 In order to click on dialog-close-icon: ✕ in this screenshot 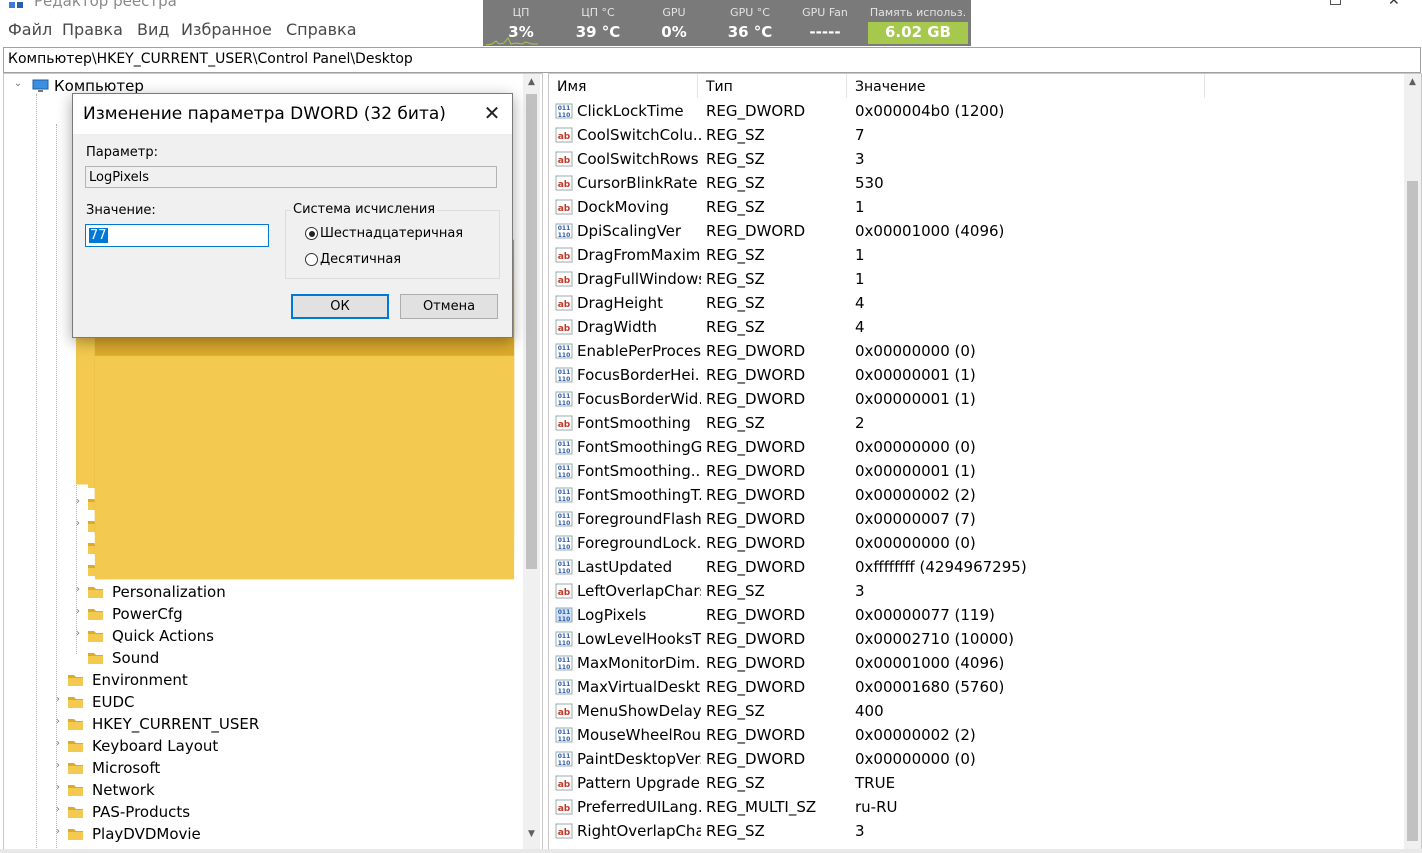, I will do `click(492, 113)`.